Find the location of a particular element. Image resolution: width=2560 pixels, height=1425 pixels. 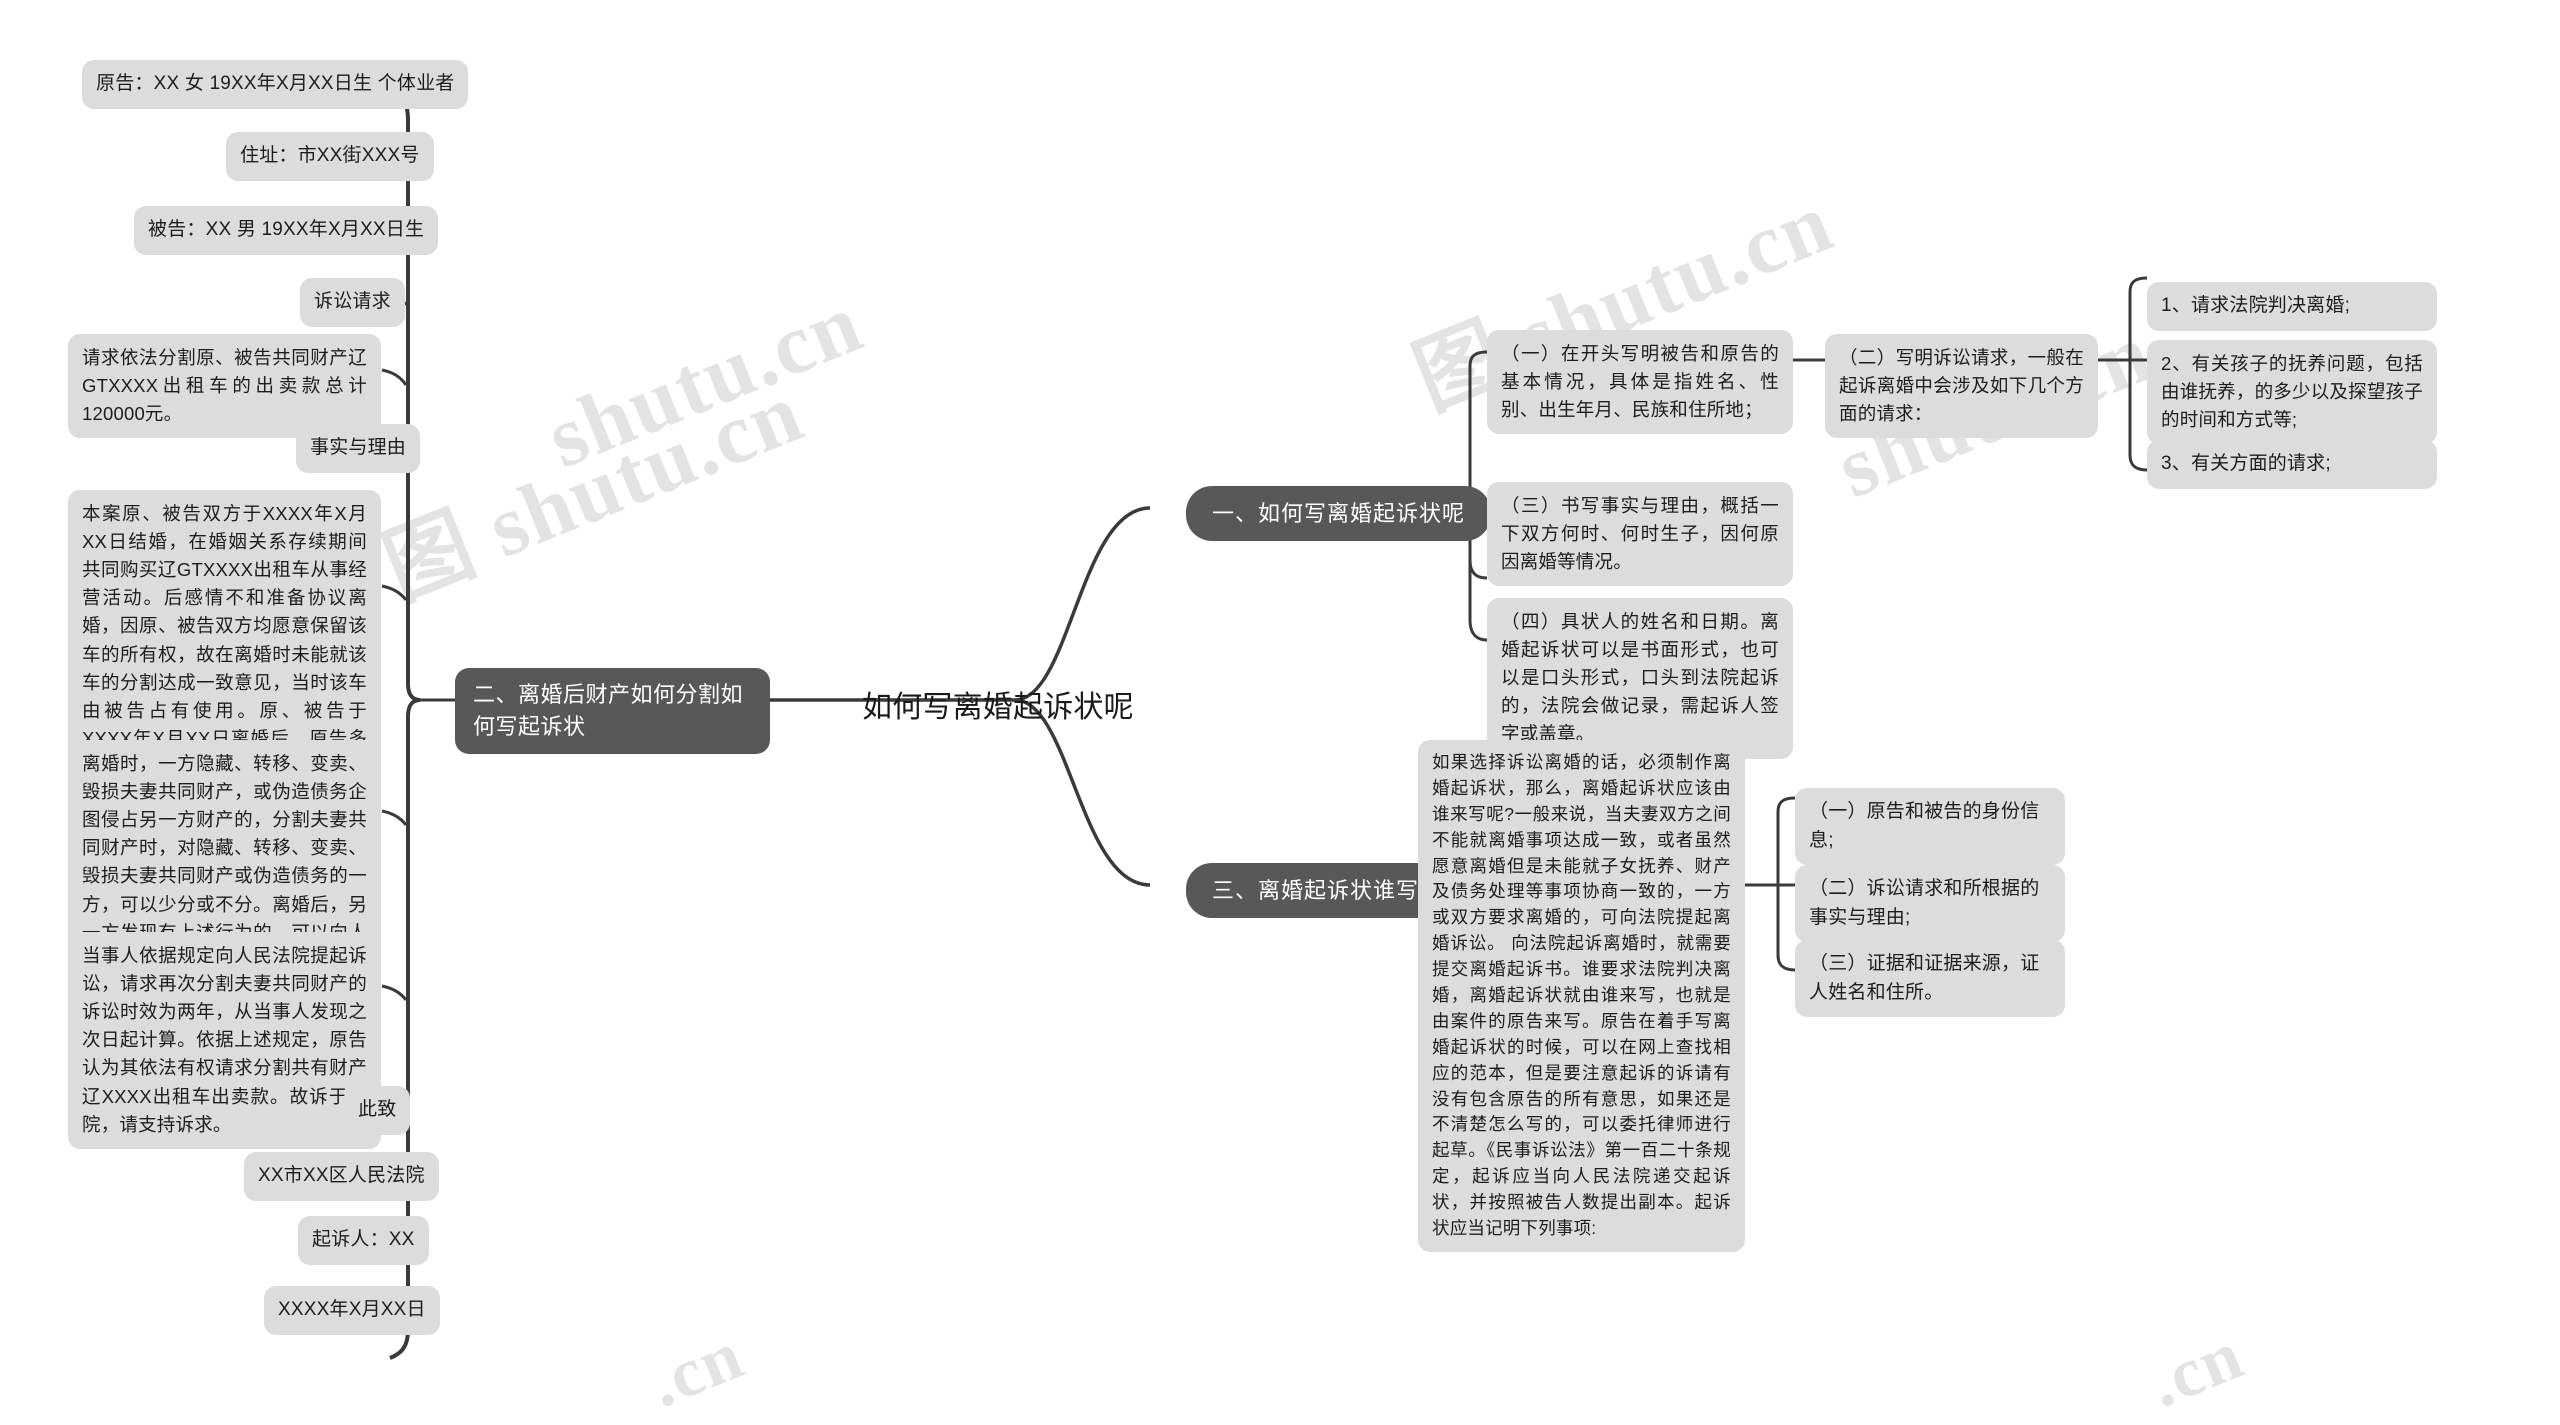

node-b2-c12: 起诉人：XX is located at coordinates (363, 1240).